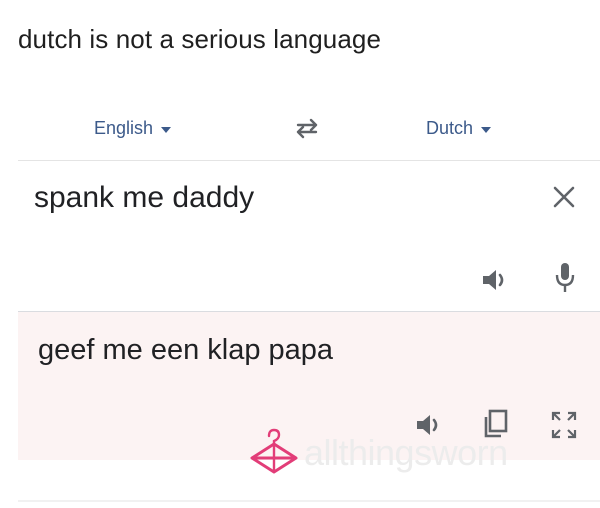  I want to click on target-language-select: Dutch, so click(459, 128).